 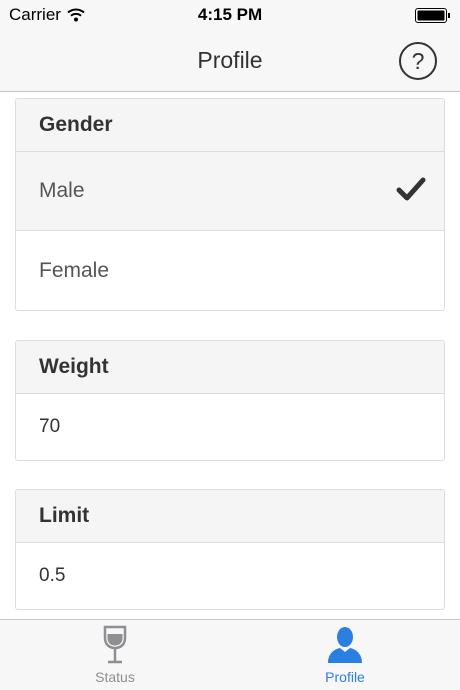 I want to click on status-bar: Carrier 4:15 PM, so click(x=230, y=15).